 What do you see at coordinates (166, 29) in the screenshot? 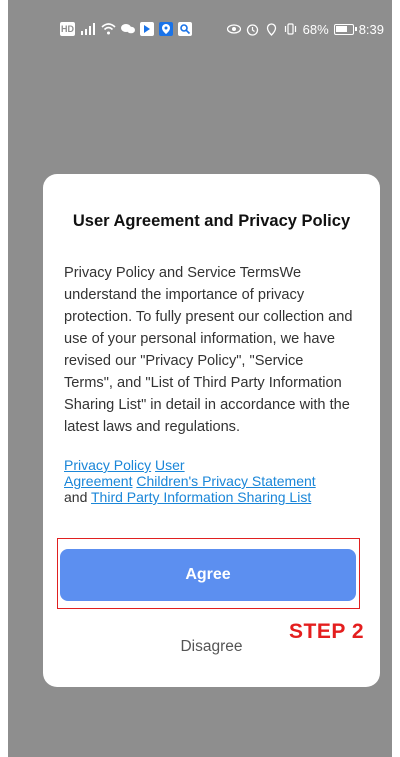
I see `location-icon` at bounding box center [166, 29].